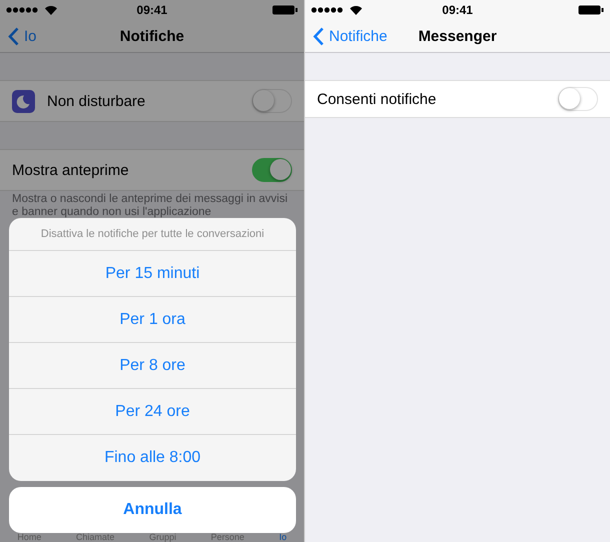 This screenshot has width=610, height=542. I want to click on nav-title: Notifiche, so click(152, 36).